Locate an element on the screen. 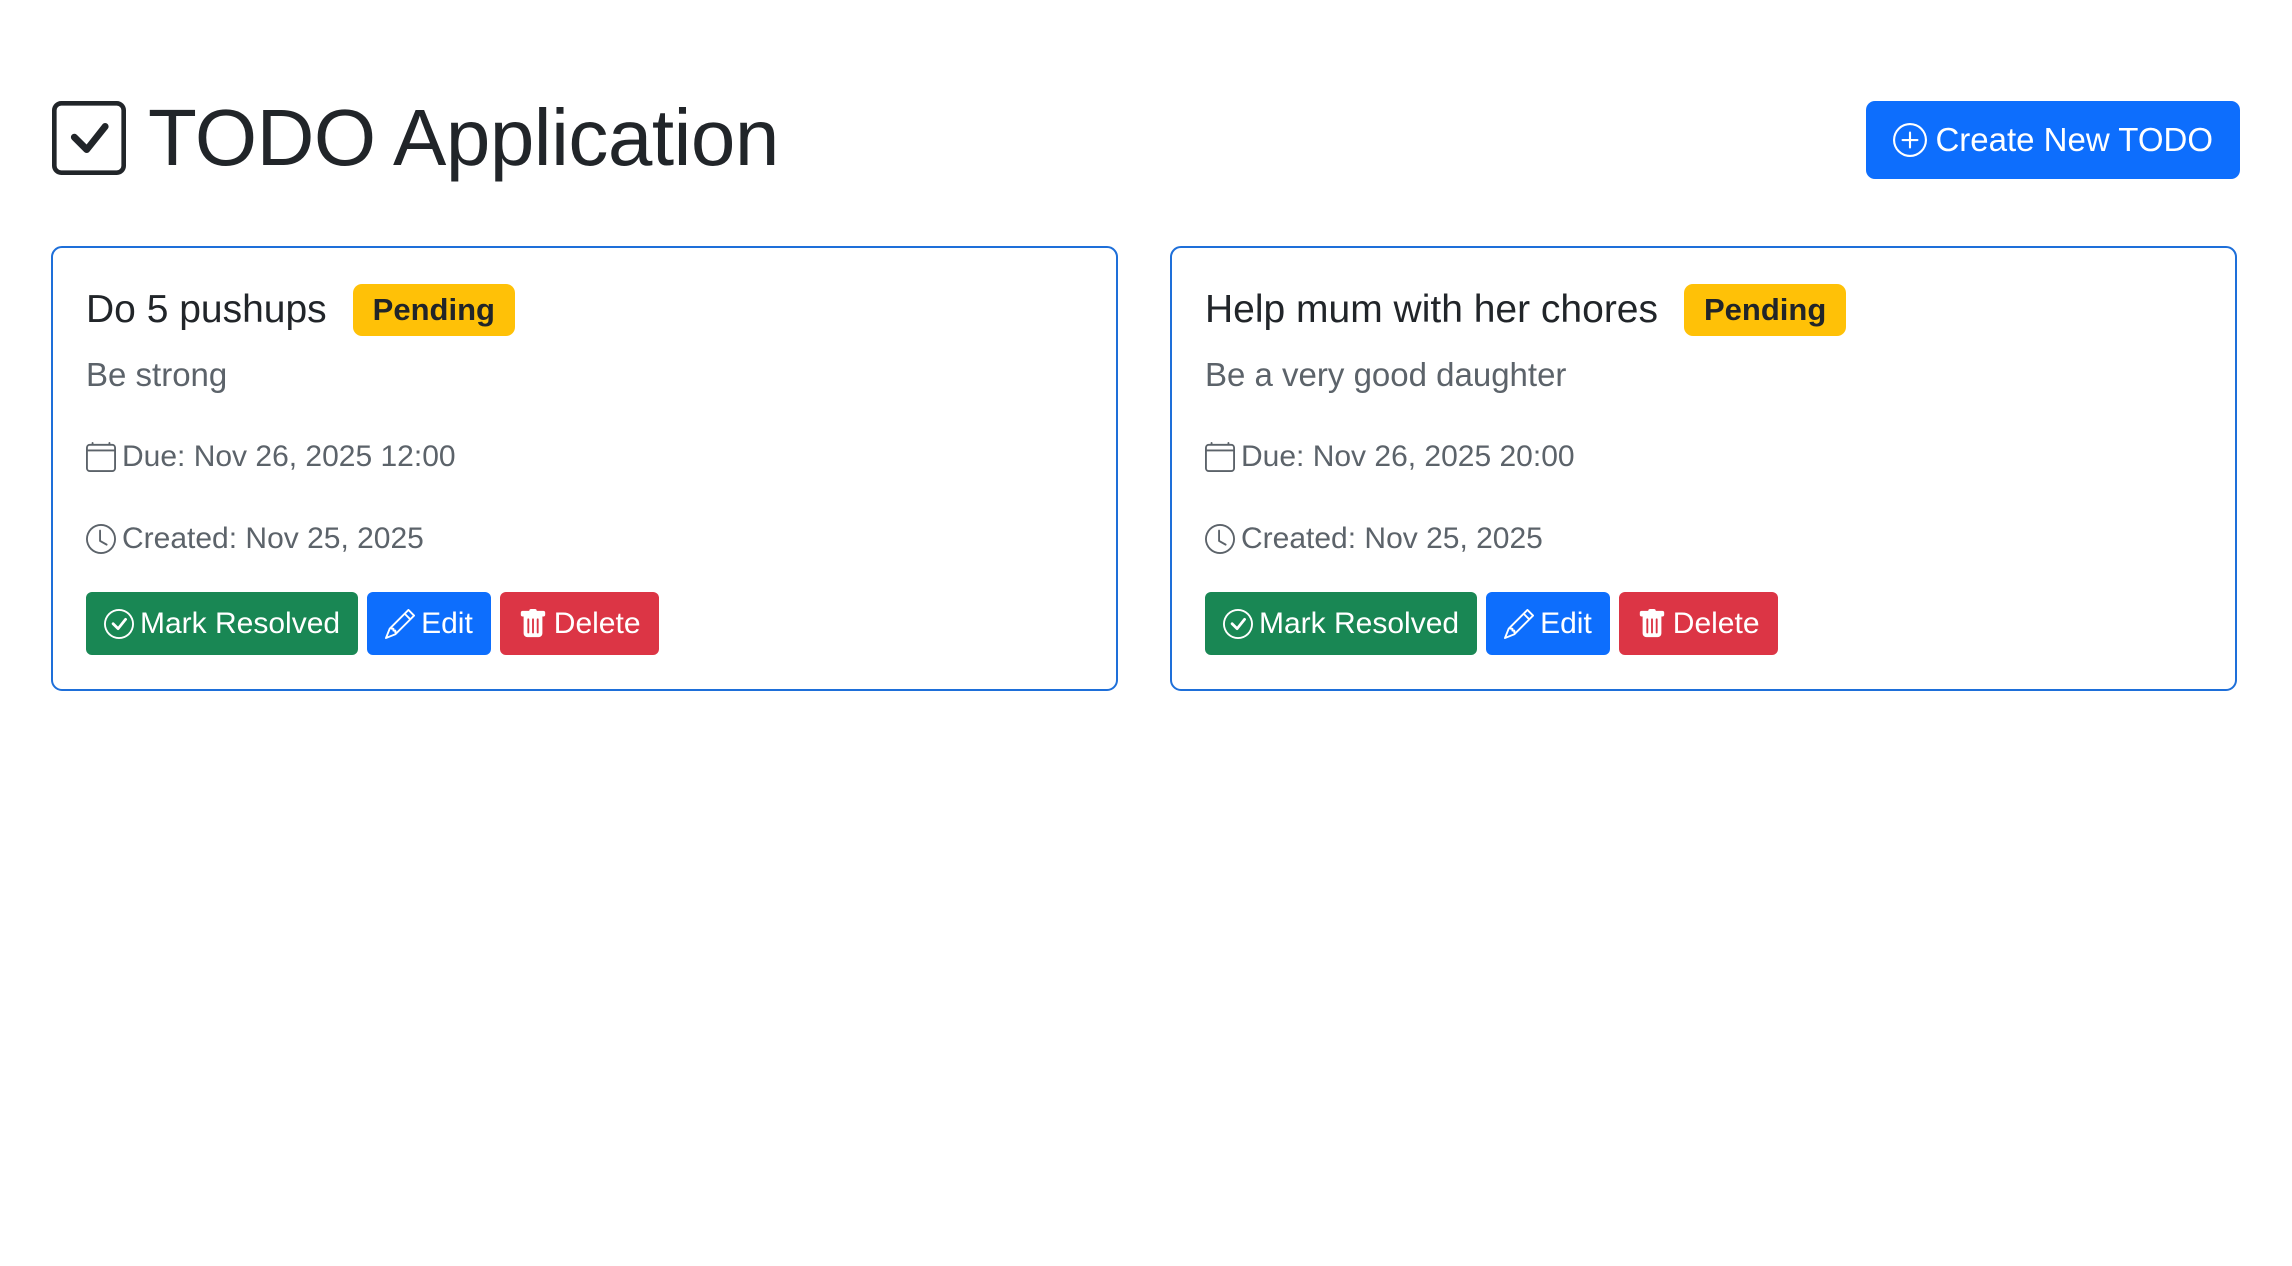 The height and width of the screenshot is (1266, 2292). todo-due-text: Due: Nov 26, 2025 20:00 is located at coordinates (1408, 456).